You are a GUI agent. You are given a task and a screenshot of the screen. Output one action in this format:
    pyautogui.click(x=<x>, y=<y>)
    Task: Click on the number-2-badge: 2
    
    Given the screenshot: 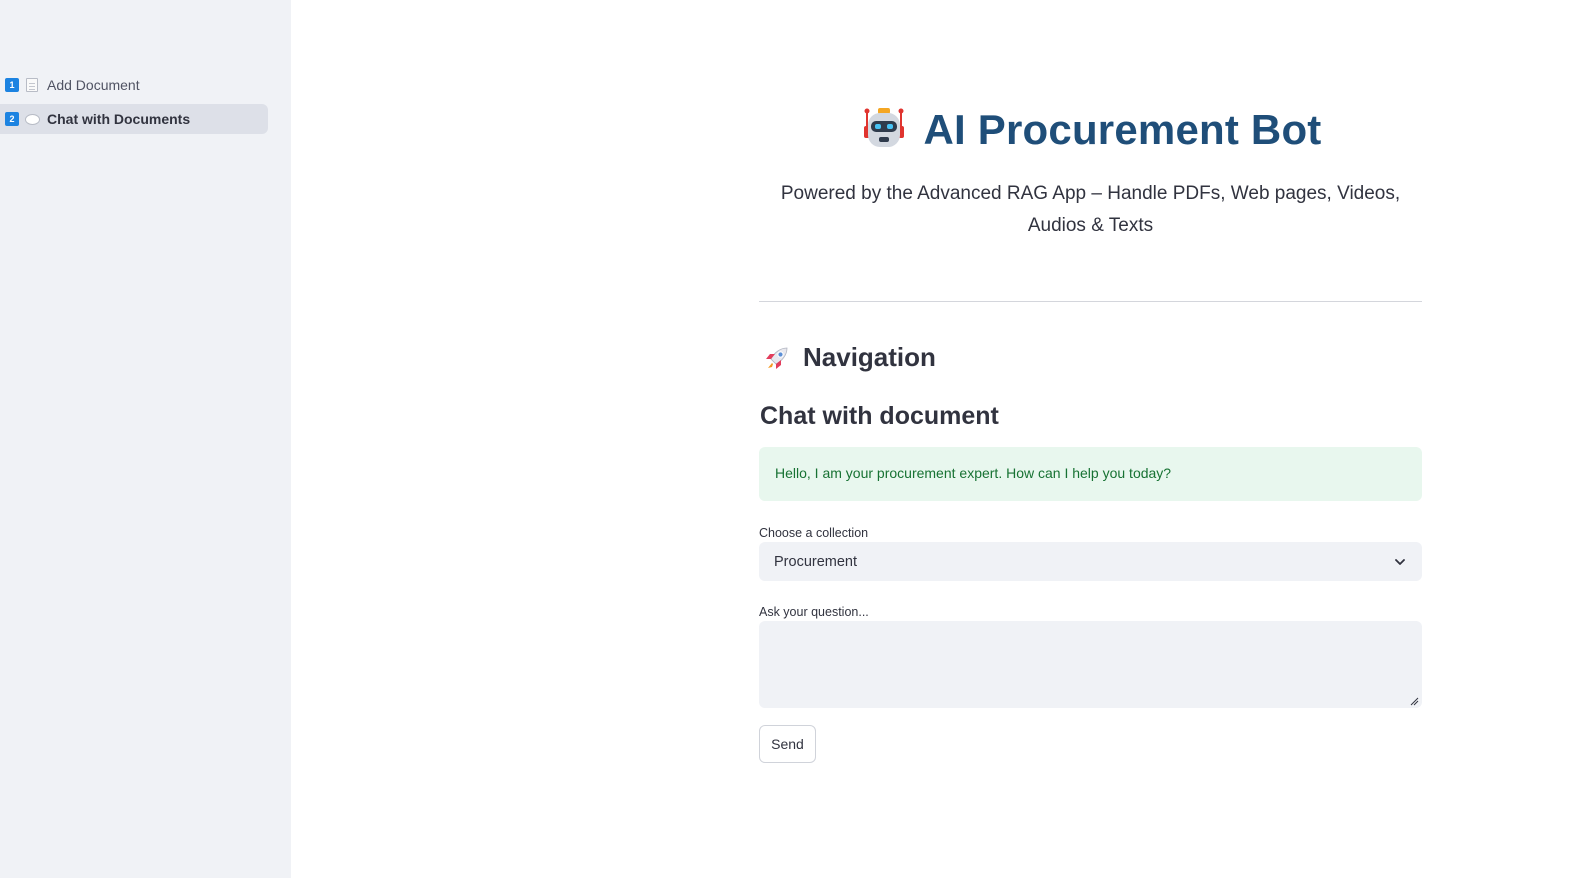 What is the action you would take?
    pyautogui.click(x=12, y=119)
    